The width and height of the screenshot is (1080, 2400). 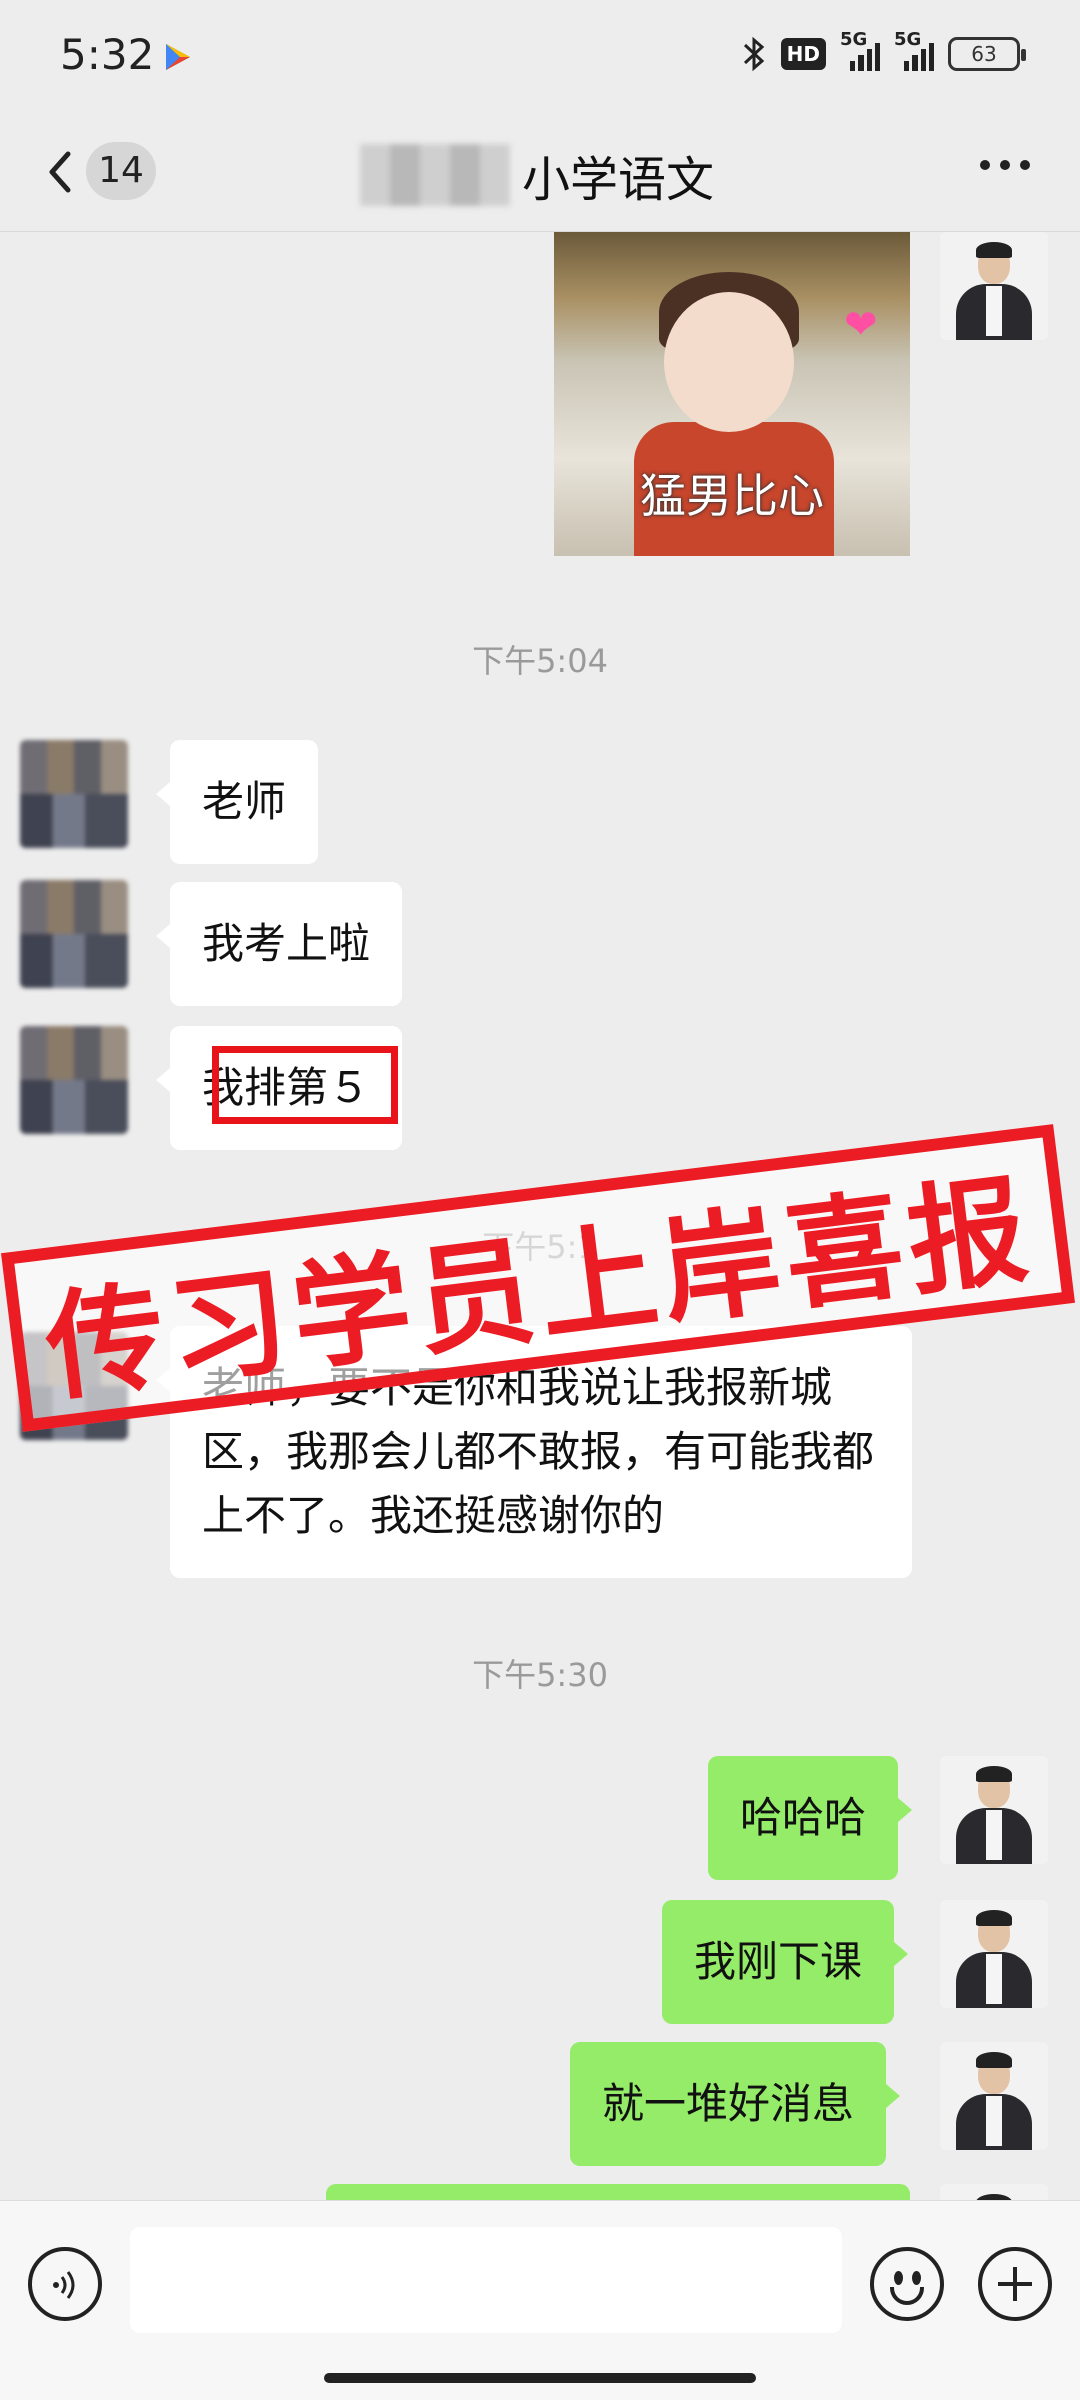 What do you see at coordinates (435, 175) in the screenshot?
I see `blurred-group-name` at bounding box center [435, 175].